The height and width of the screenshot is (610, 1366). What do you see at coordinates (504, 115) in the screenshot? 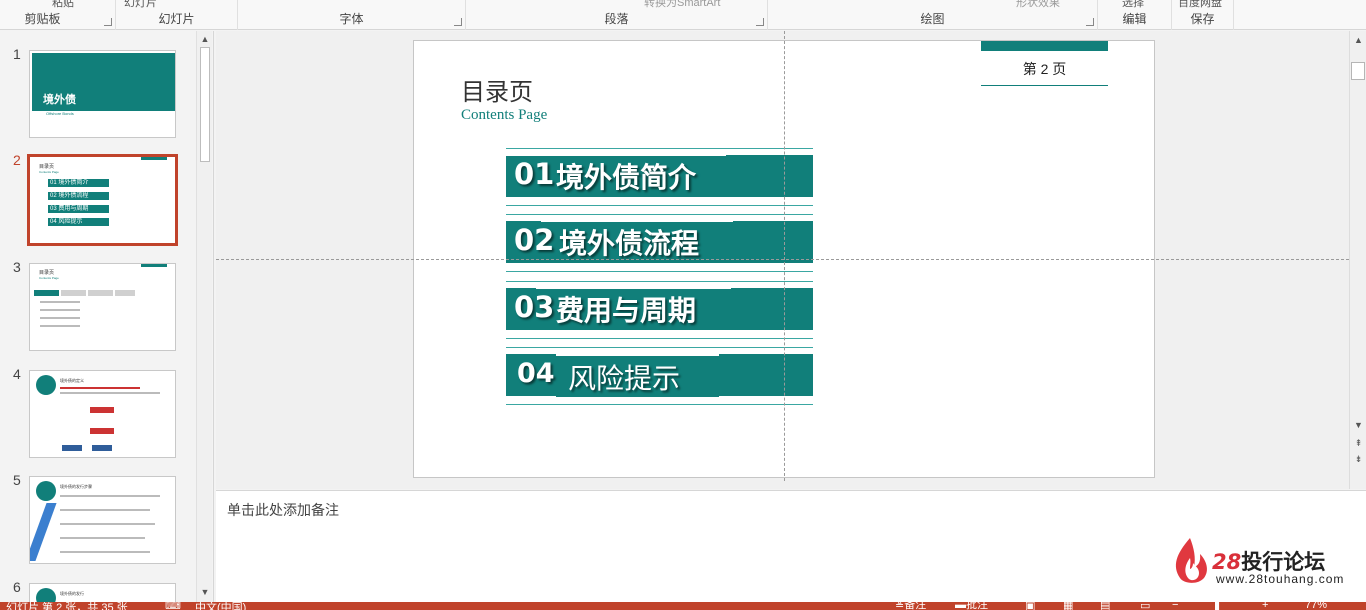
I see `slide-subtitle: Contents Page` at bounding box center [504, 115].